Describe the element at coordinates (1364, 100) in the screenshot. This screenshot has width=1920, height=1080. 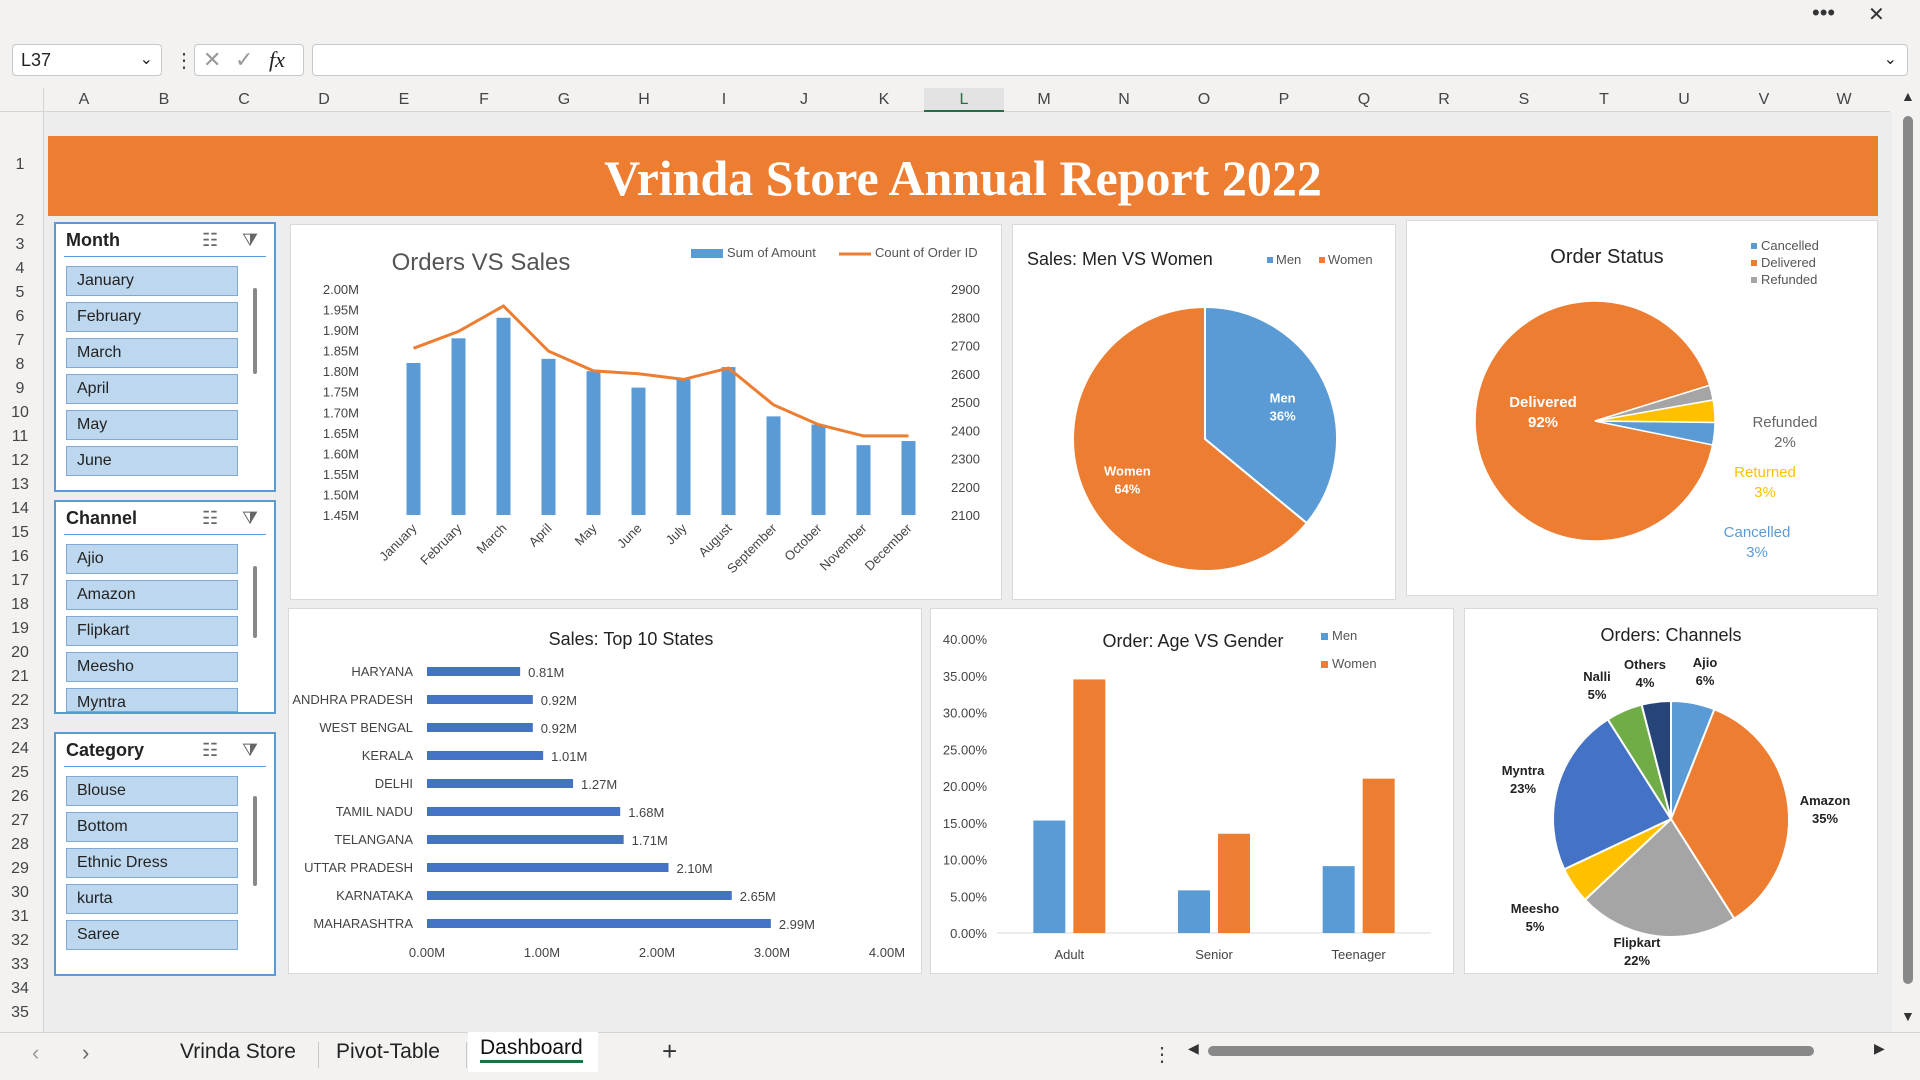
I see `column-header: Q` at that location.